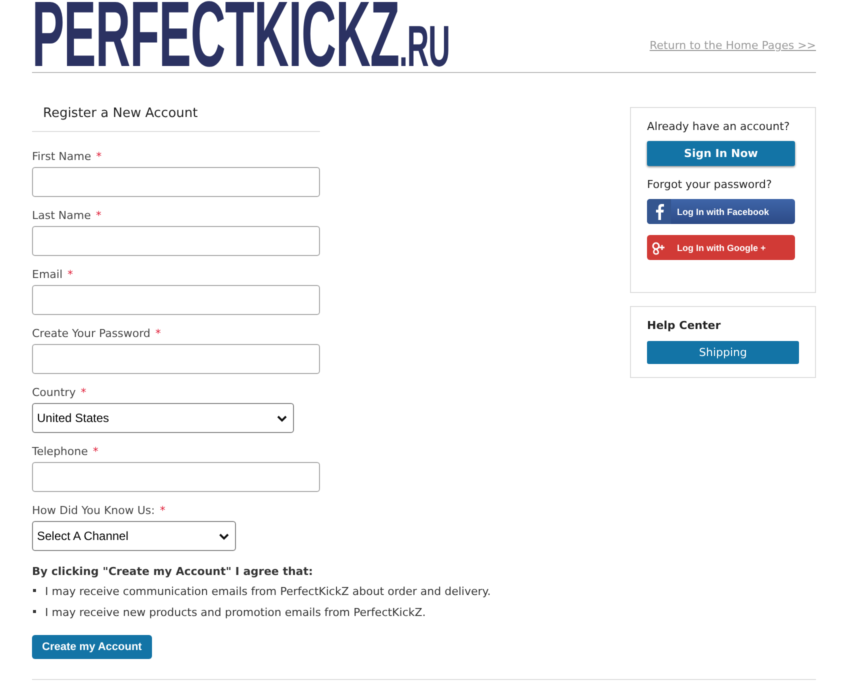 This screenshot has width=841, height=698. I want to click on google-plus-icon, so click(659, 247).